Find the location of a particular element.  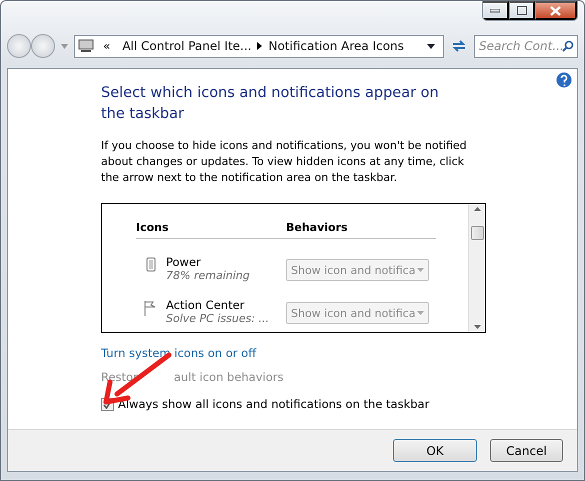

address-bar: « All Control Panel Ite... Notification Area Icons is located at coordinates (259, 46).